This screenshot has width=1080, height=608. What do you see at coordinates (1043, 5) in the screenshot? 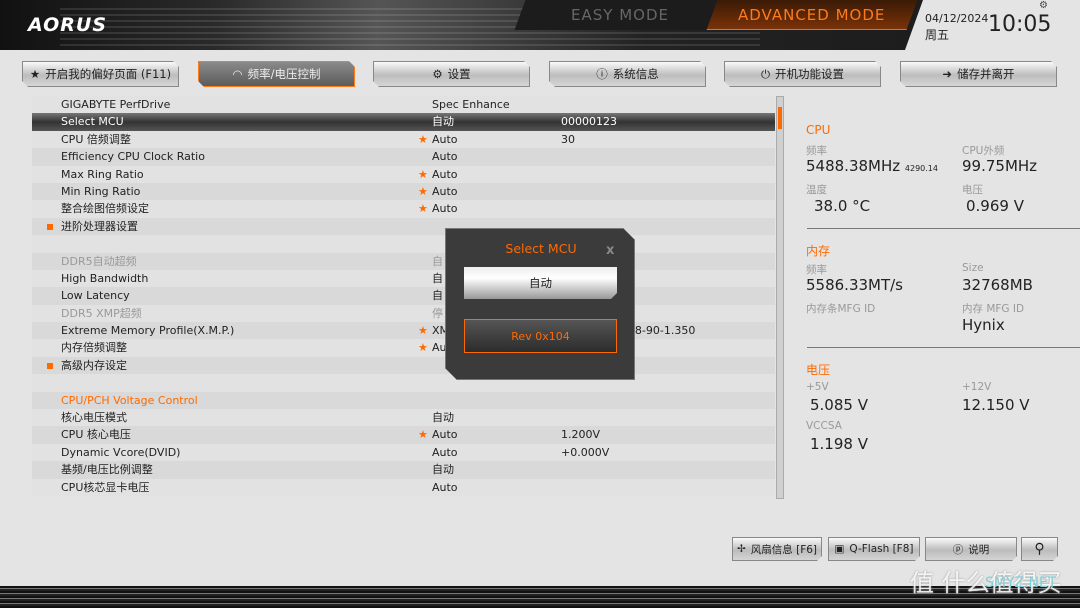
I see `settings-gear-icon: ⚙` at bounding box center [1043, 5].